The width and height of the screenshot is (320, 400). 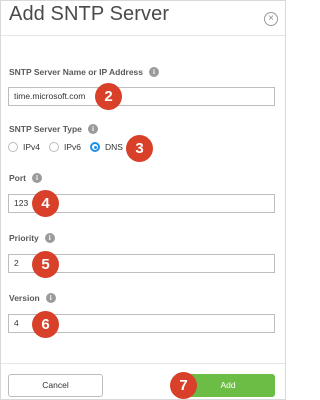 What do you see at coordinates (32, 147) in the screenshot?
I see `radio-ipv4-label: IPv4` at bounding box center [32, 147].